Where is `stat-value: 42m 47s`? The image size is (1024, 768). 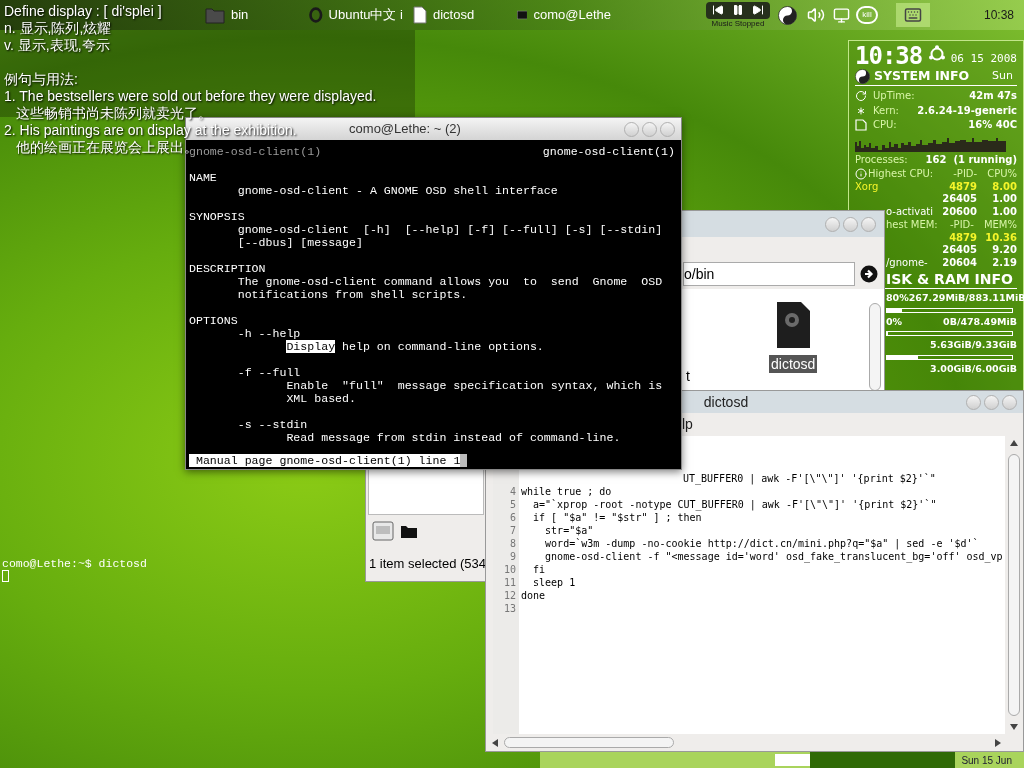
stat-value: 42m 47s is located at coordinates (993, 96).